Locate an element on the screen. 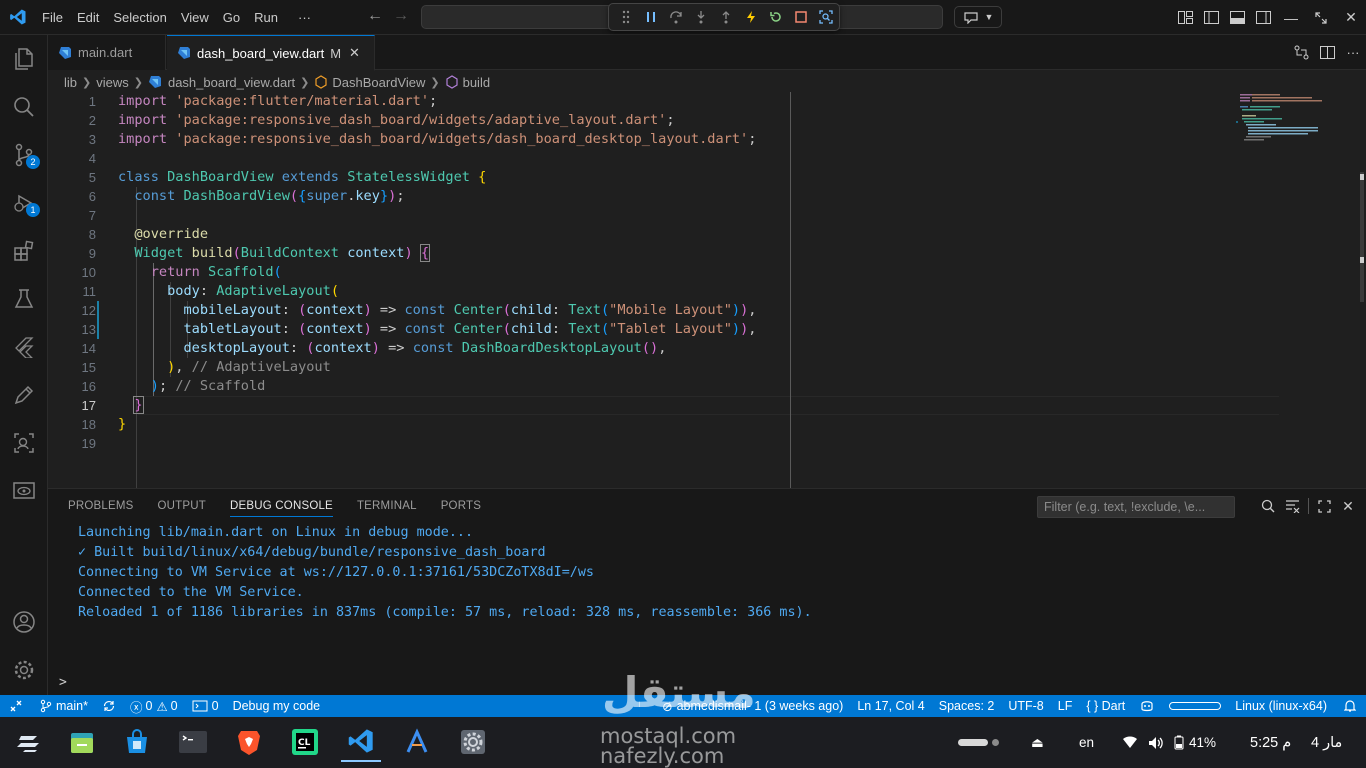 This screenshot has height=768, width=1366. tab-dash-board-view: dash_board_view.dart M ✕ is located at coordinates (271, 53).